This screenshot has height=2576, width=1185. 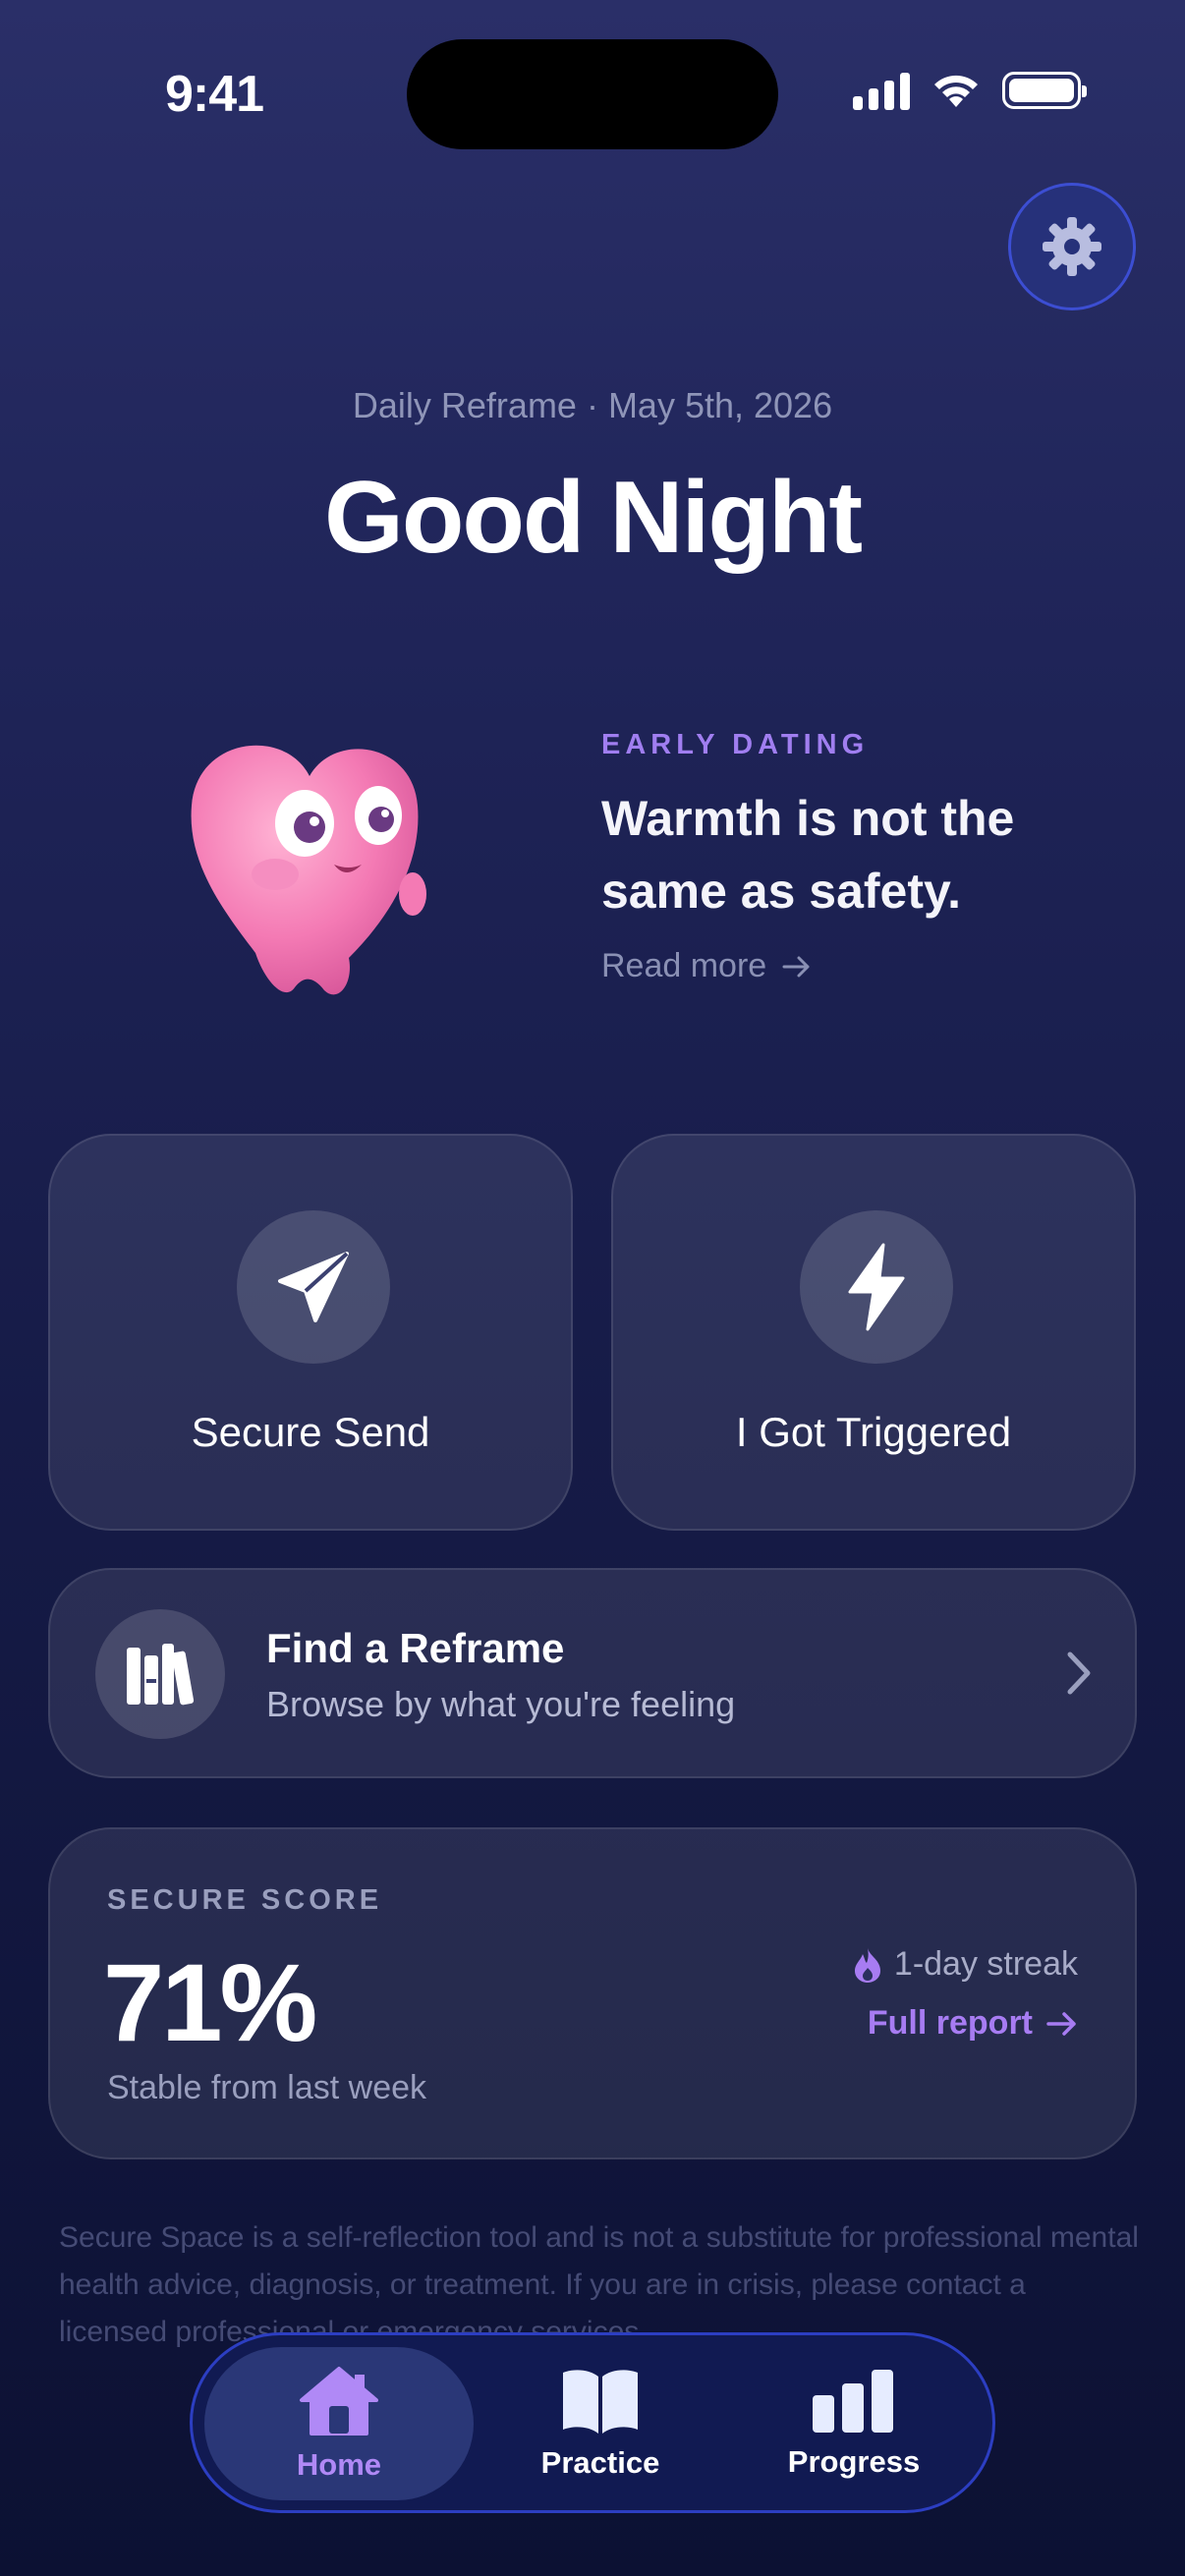 I want to click on tab-practice-label: Practice, so click(x=600, y=2462).